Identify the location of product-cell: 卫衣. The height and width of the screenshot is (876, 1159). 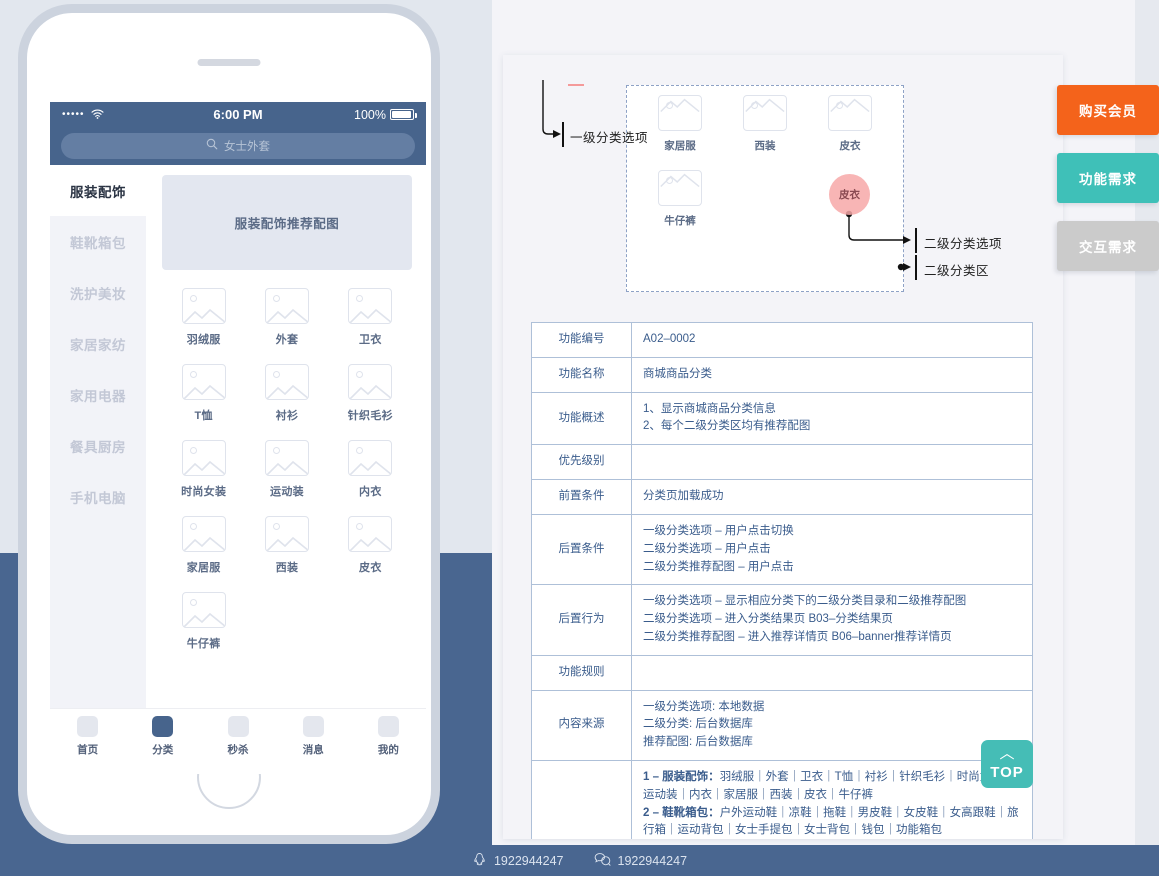
(370, 317).